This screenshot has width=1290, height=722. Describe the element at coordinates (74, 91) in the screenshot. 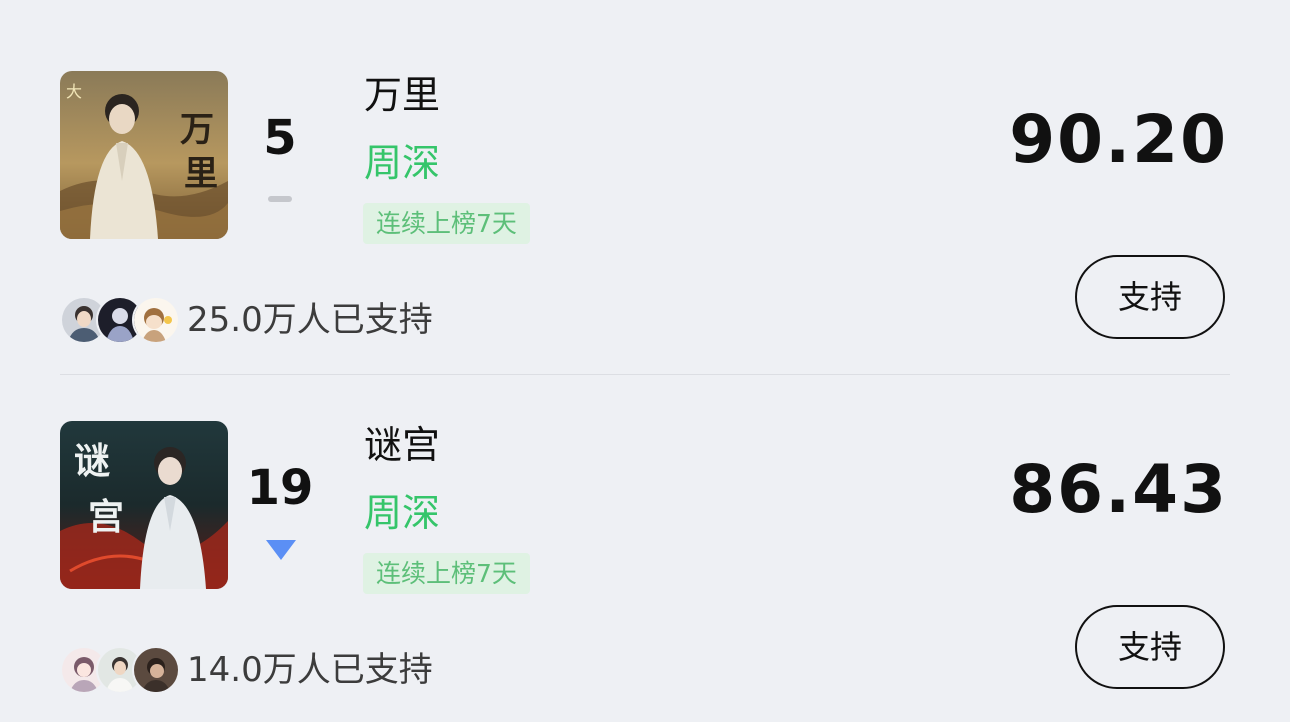

I see `svg-text: 大` at that location.